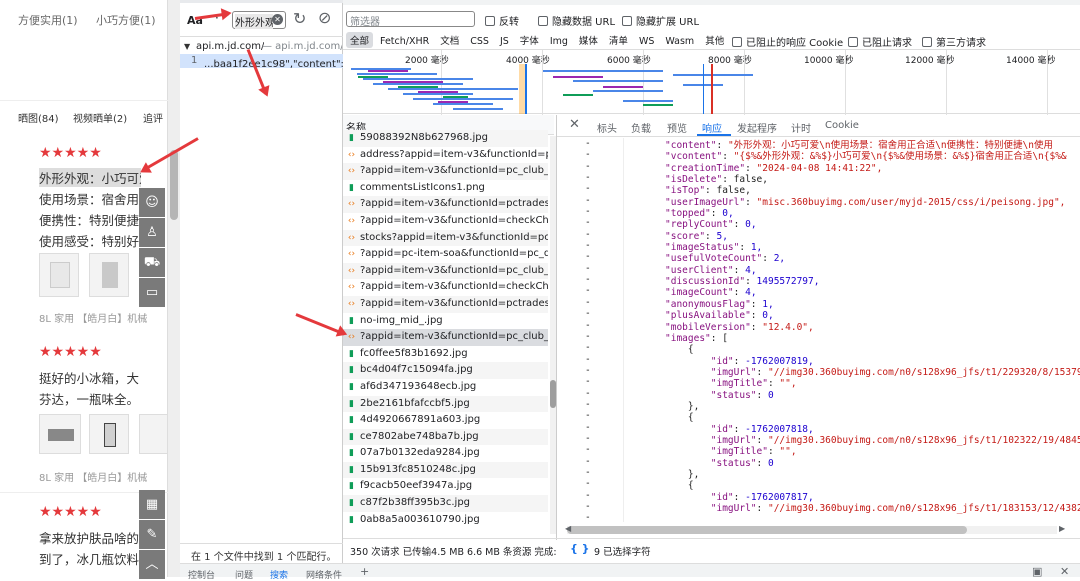 The height and width of the screenshot is (581, 1080). Describe the element at coordinates (48, 20) in the screenshot. I see `filter-tag-practical: 方便实用(1)` at that location.